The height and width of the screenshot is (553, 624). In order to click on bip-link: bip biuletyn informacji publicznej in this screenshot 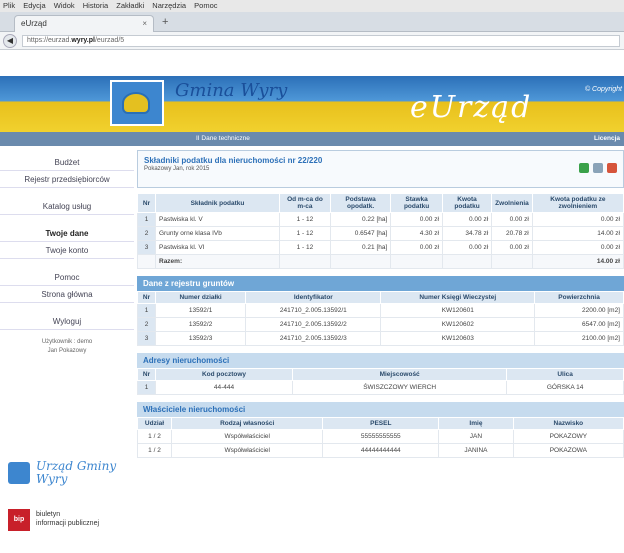, I will do `click(68, 520)`.